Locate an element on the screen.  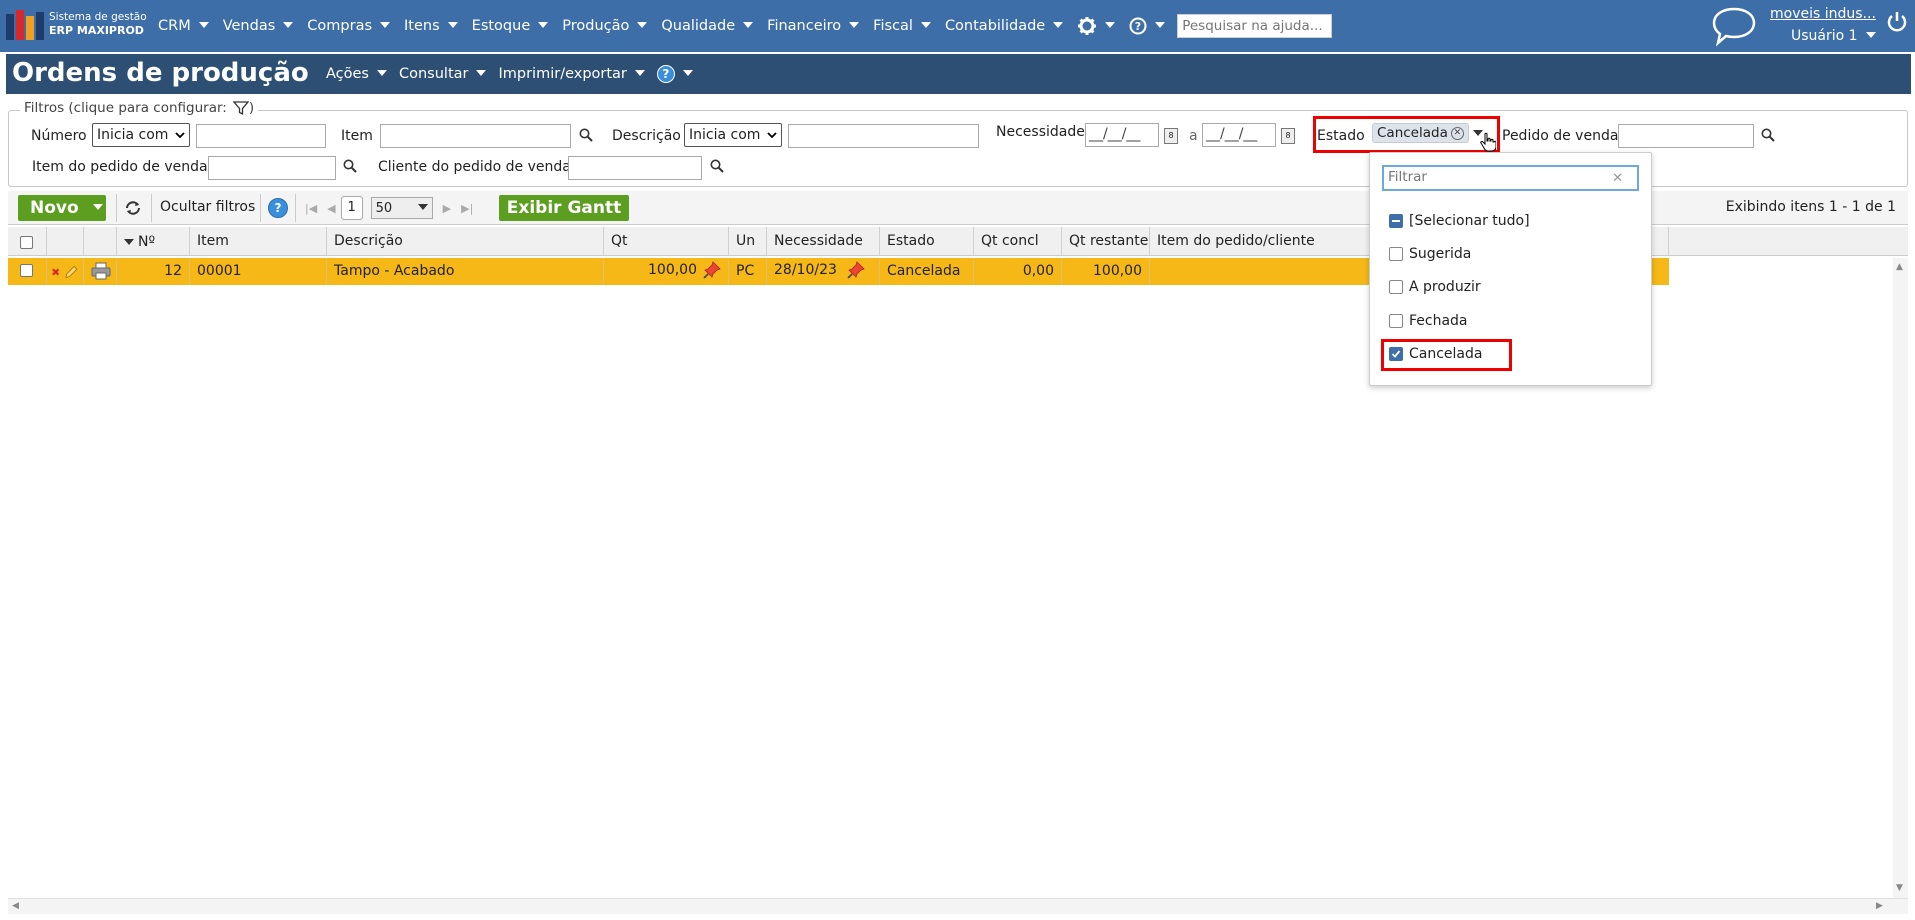
descricao-mode-select: Inicia com is located at coordinates (733, 135).